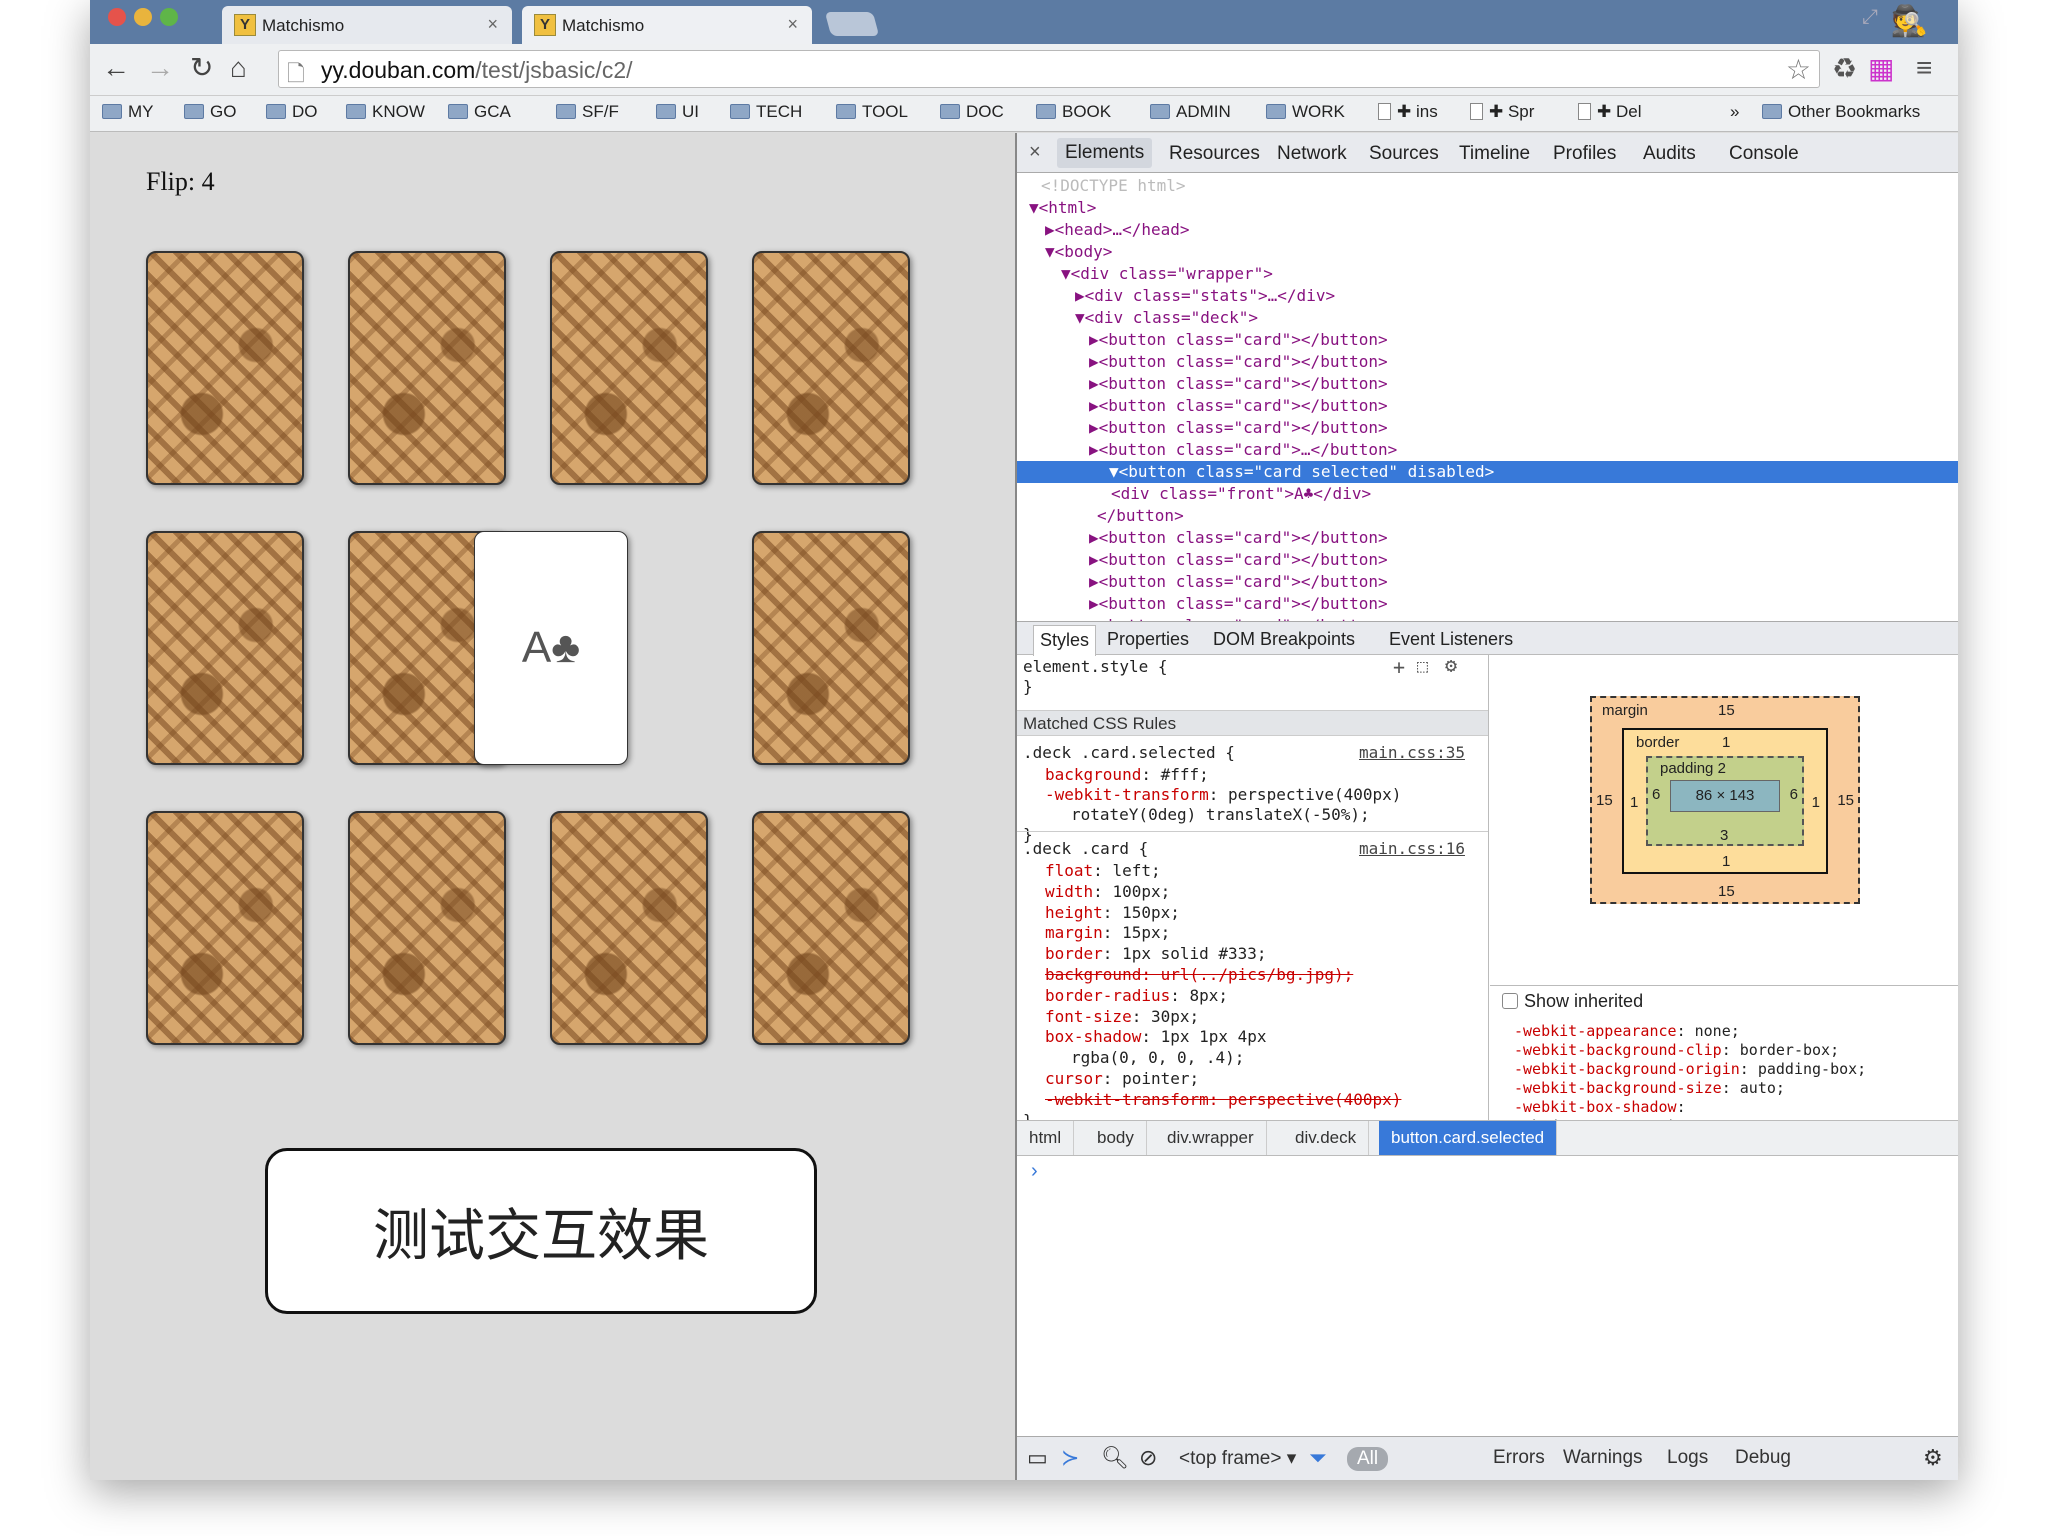 Image resolution: width=2048 pixels, height=1536 pixels. What do you see at coordinates (1205, 296) in the screenshot?
I see `dom-node: ▶<div class="stats">…</div>` at bounding box center [1205, 296].